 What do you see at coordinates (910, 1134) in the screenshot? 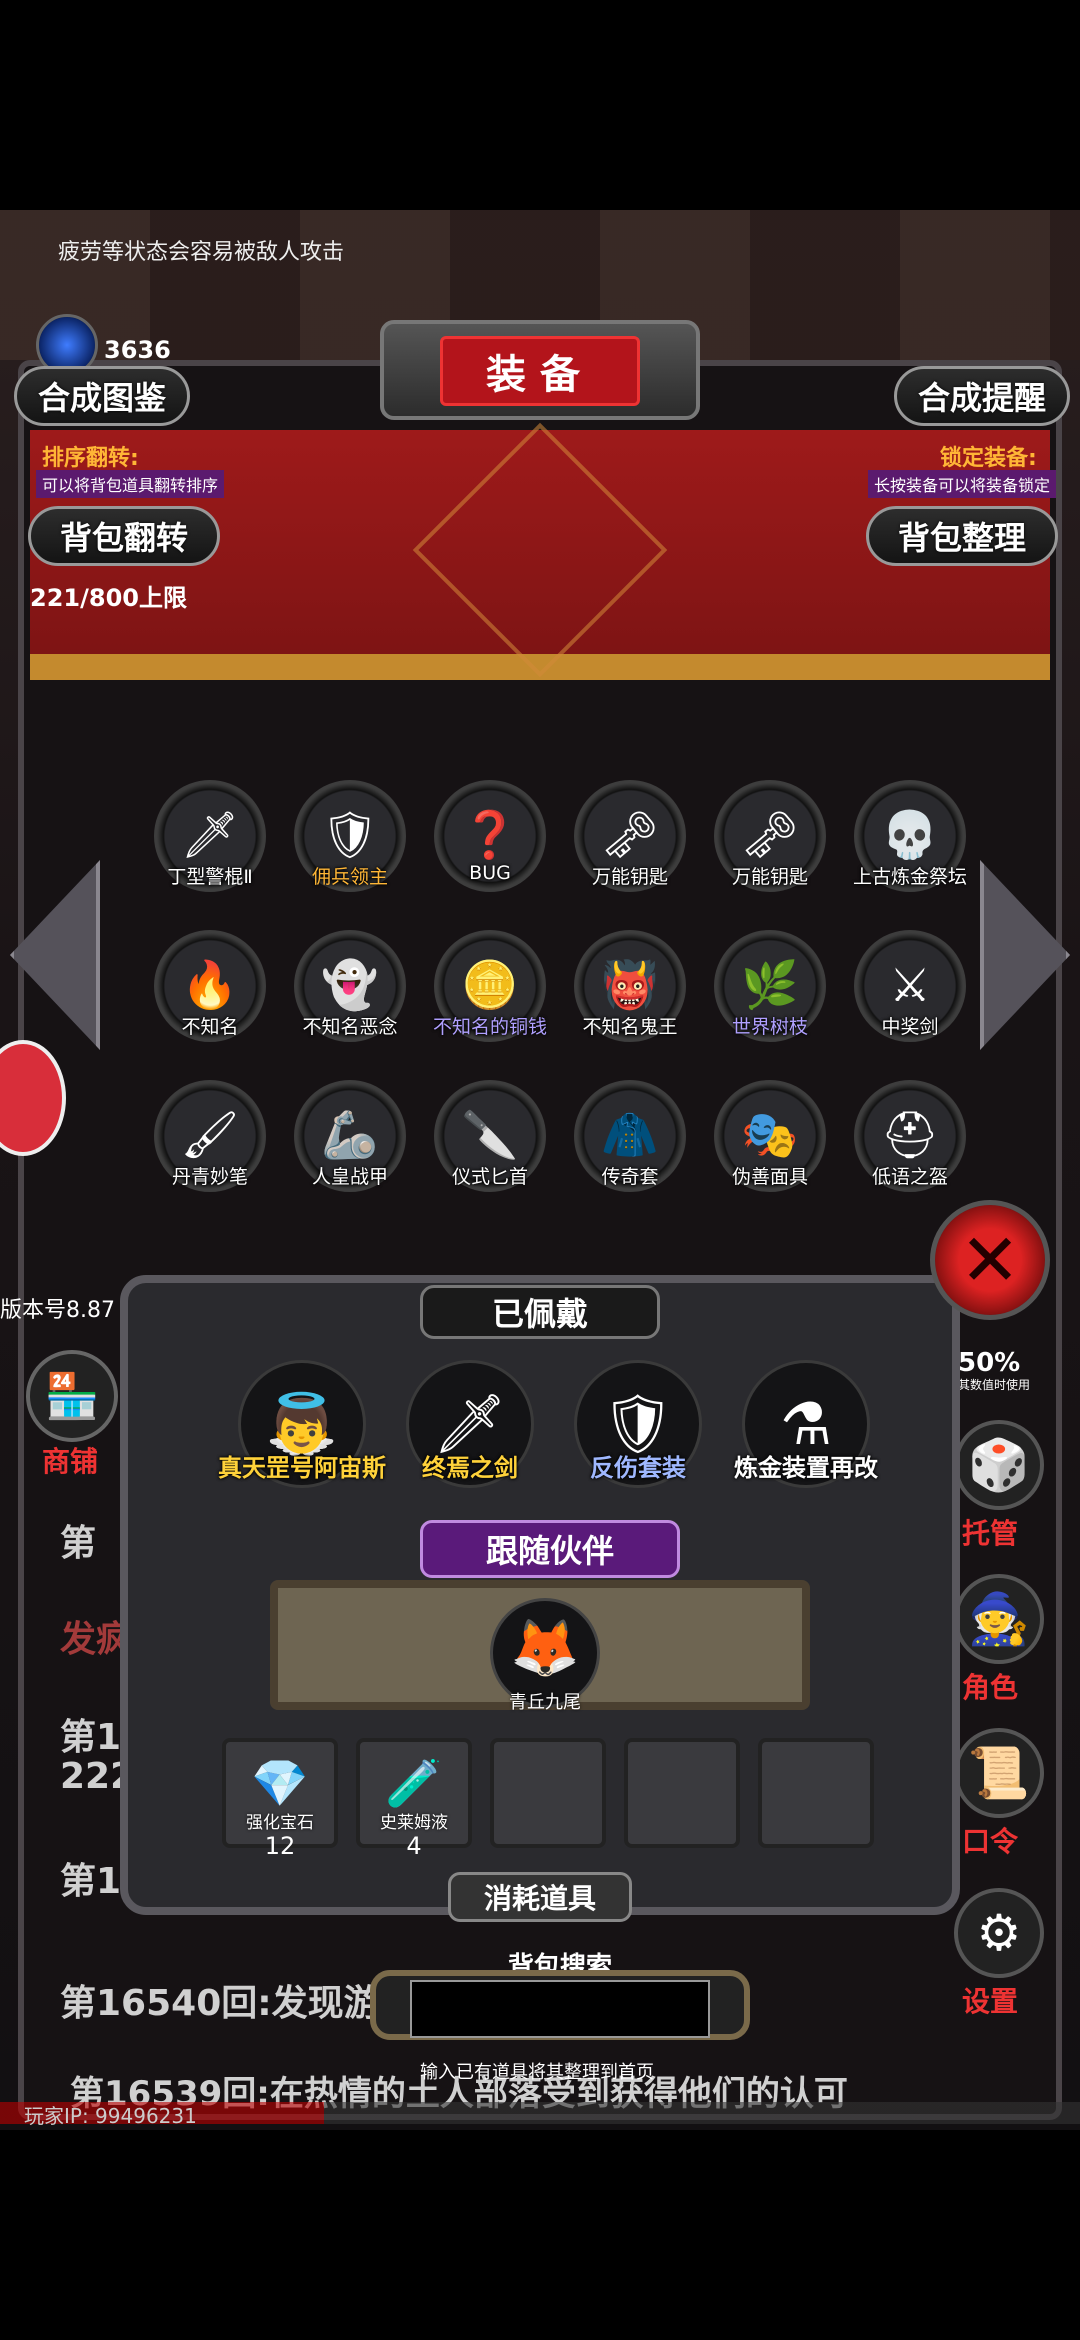
I see `item-icon: ⛑` at bounding box center [910, 1134].